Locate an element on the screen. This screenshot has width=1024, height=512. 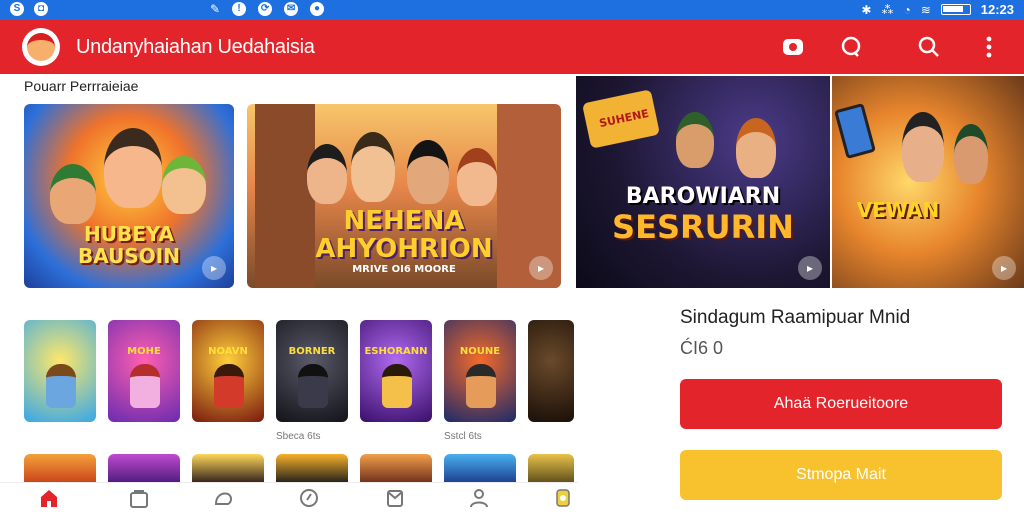
secondary-action-button: Stmopa Mait is located at coordinates (841, 475).